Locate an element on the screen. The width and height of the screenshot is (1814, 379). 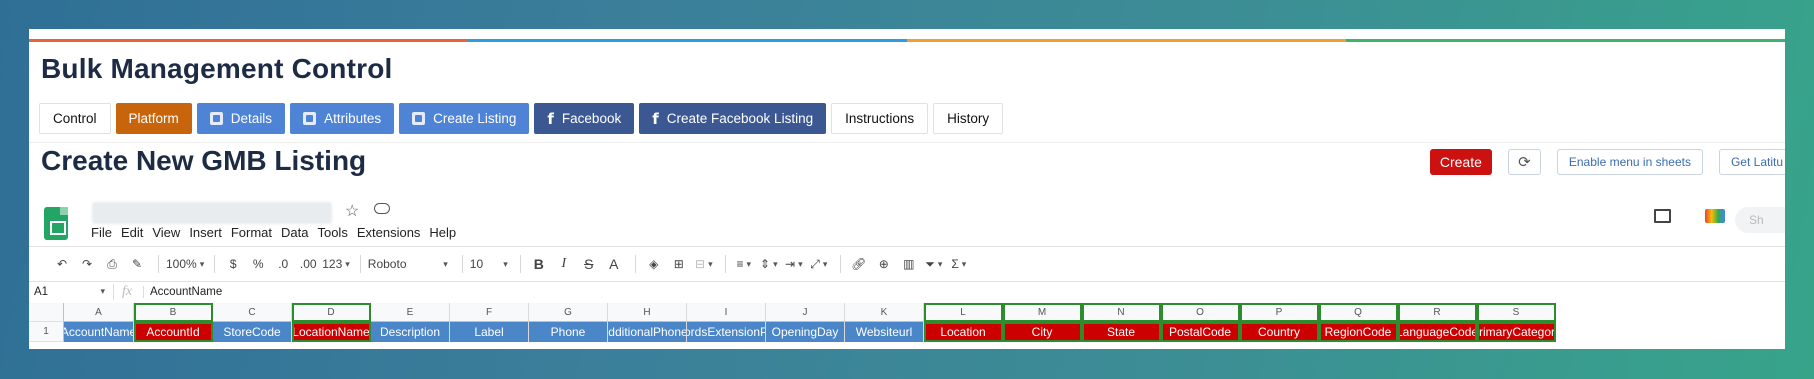
column-header-g: G is located at coordinates (568, 312).